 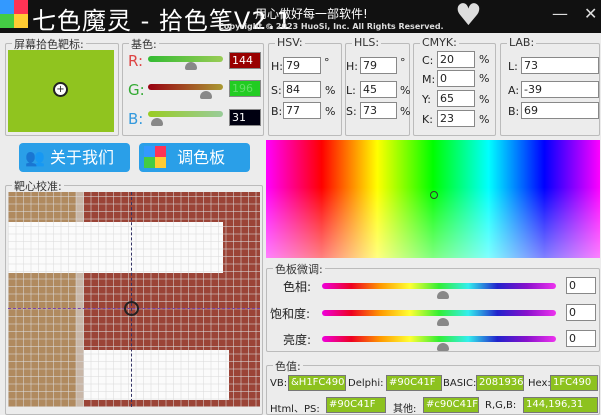 I want to click on hsv-b-input: 77, so click(x=302, y=110).